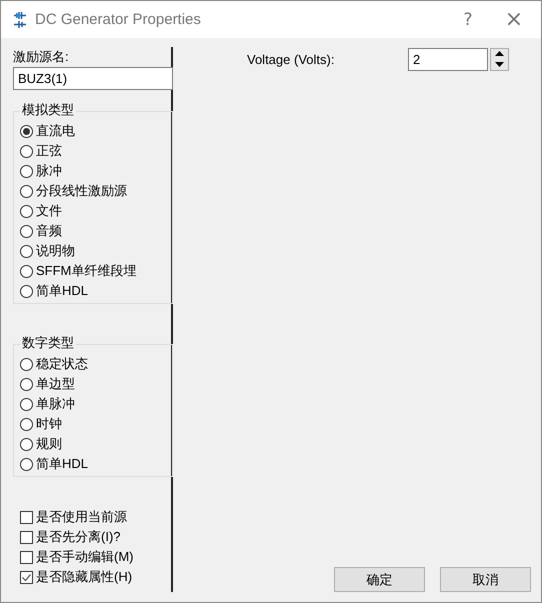  I want to click on radio-label: 时钟, so click(49, 424).